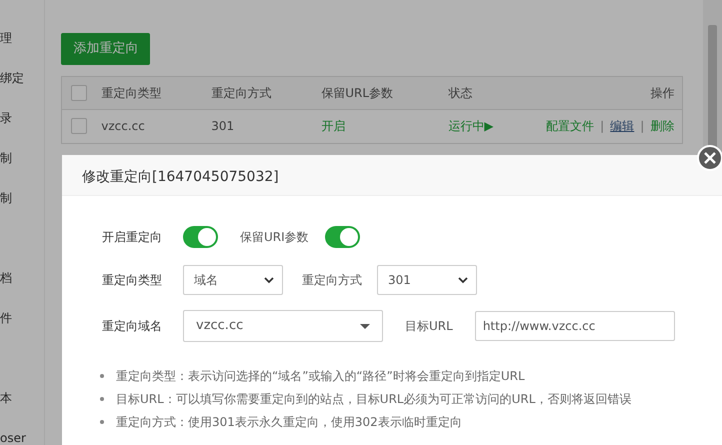 The width and height of the screenshot is (722, 445). What do you see at coordinates (220, 326) in the screenshot?
I see `select-value: vzcc.cc` at bounding box center [220, 326].